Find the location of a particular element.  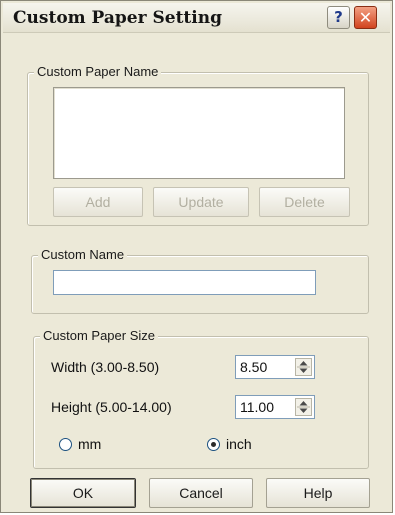

mm-radio-circle is located at coordinates (65, 444).